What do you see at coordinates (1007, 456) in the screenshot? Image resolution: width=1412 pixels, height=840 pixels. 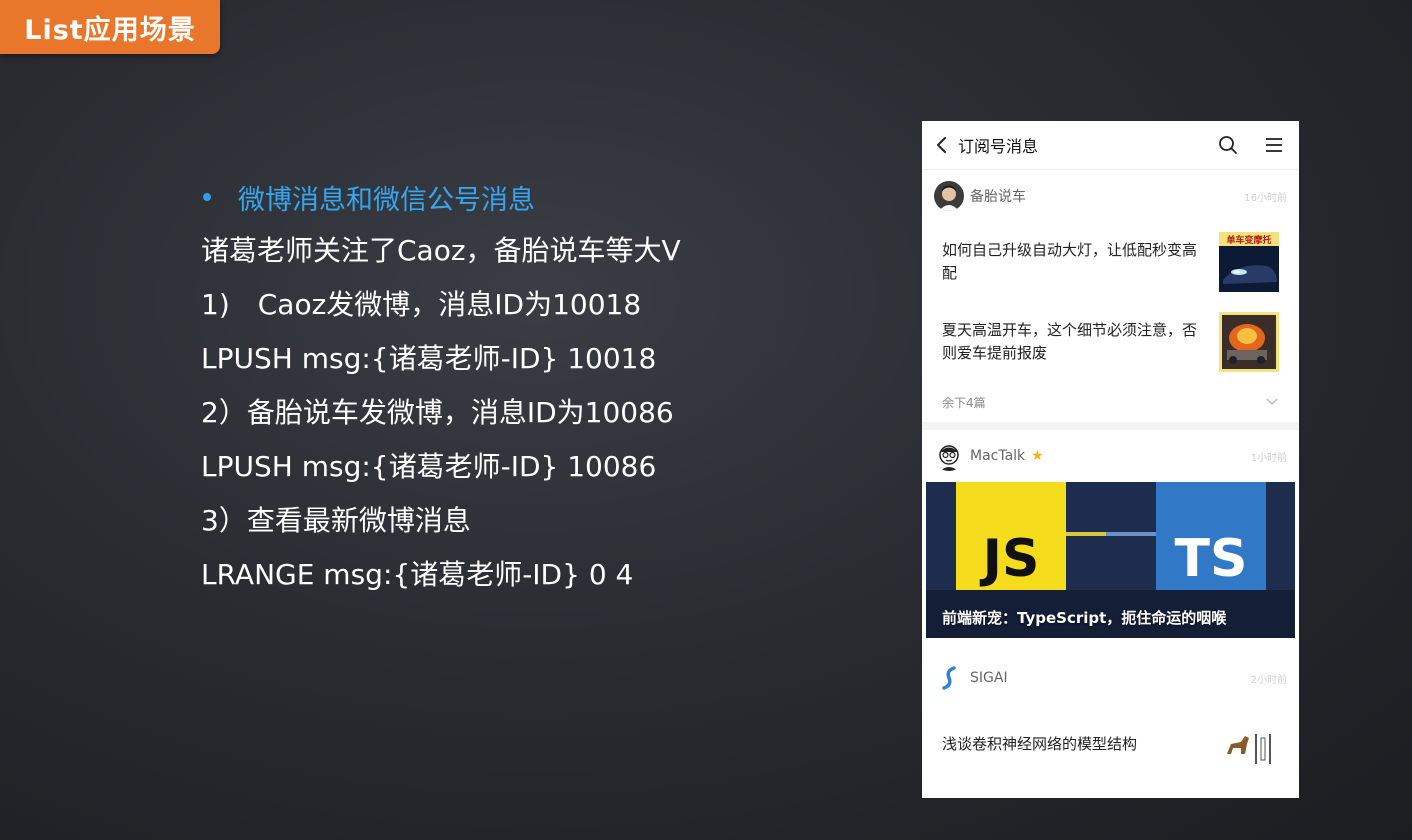 I see `account-name: MacTalk ★` at bounding box center [1007, 456].